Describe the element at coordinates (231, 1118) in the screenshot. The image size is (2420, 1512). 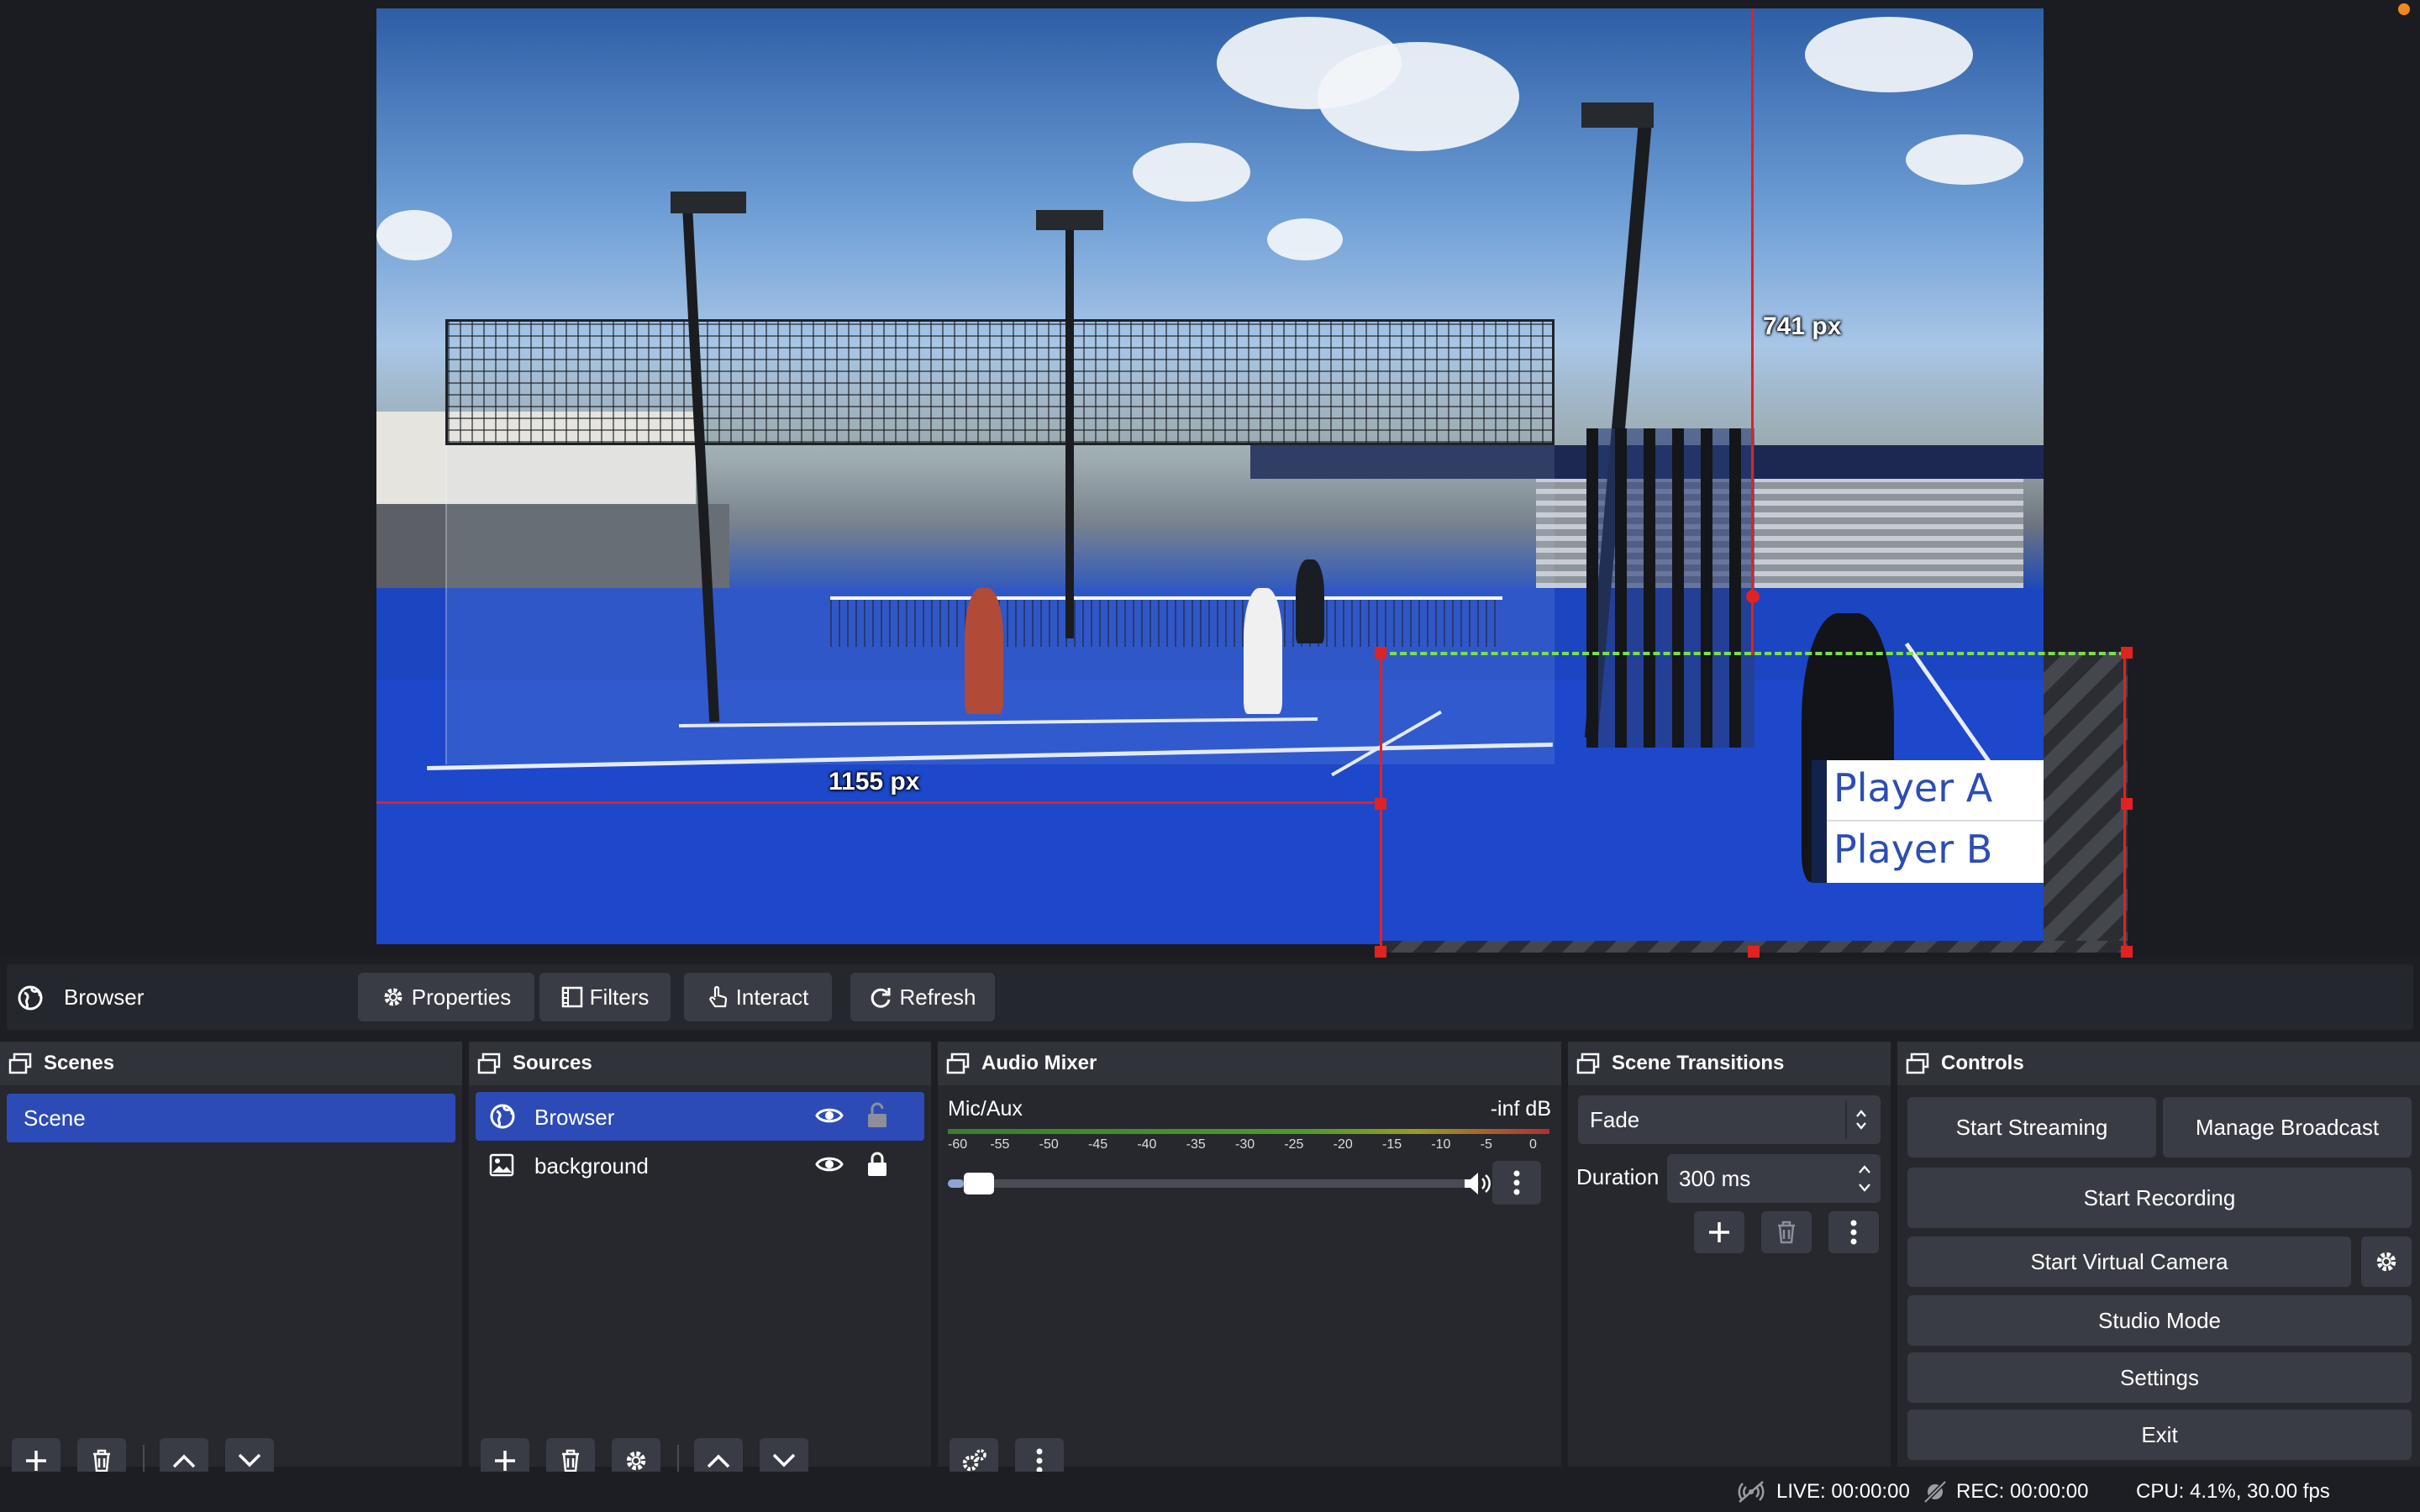
I see `scene-item: Scene` at that location.